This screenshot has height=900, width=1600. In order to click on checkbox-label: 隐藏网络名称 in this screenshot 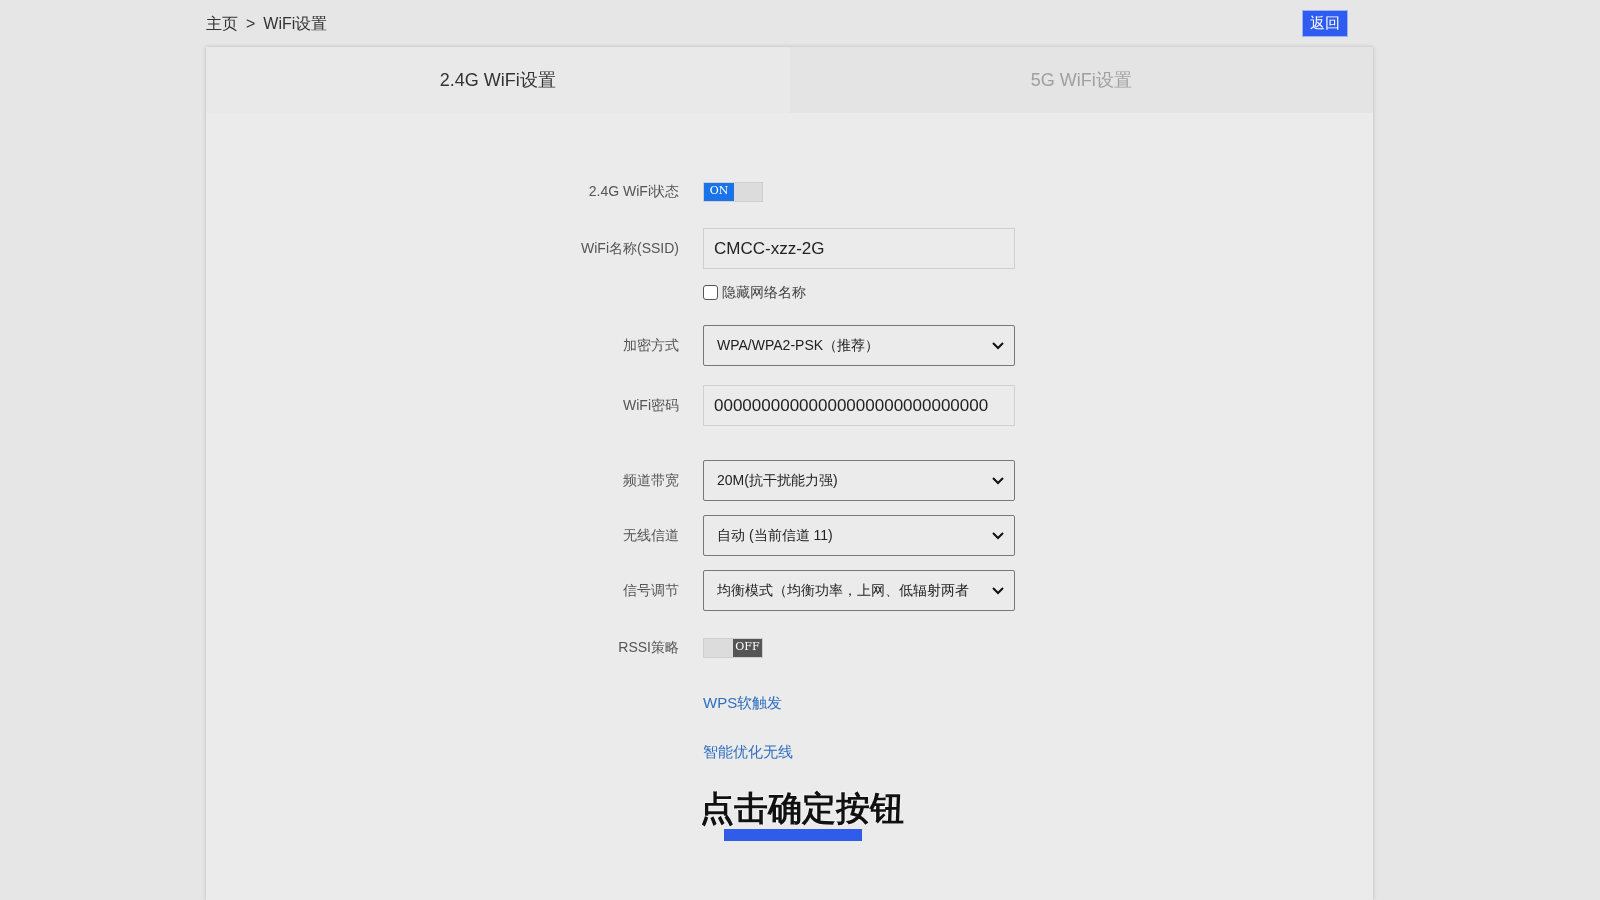, I will do `click(764, 292)`.